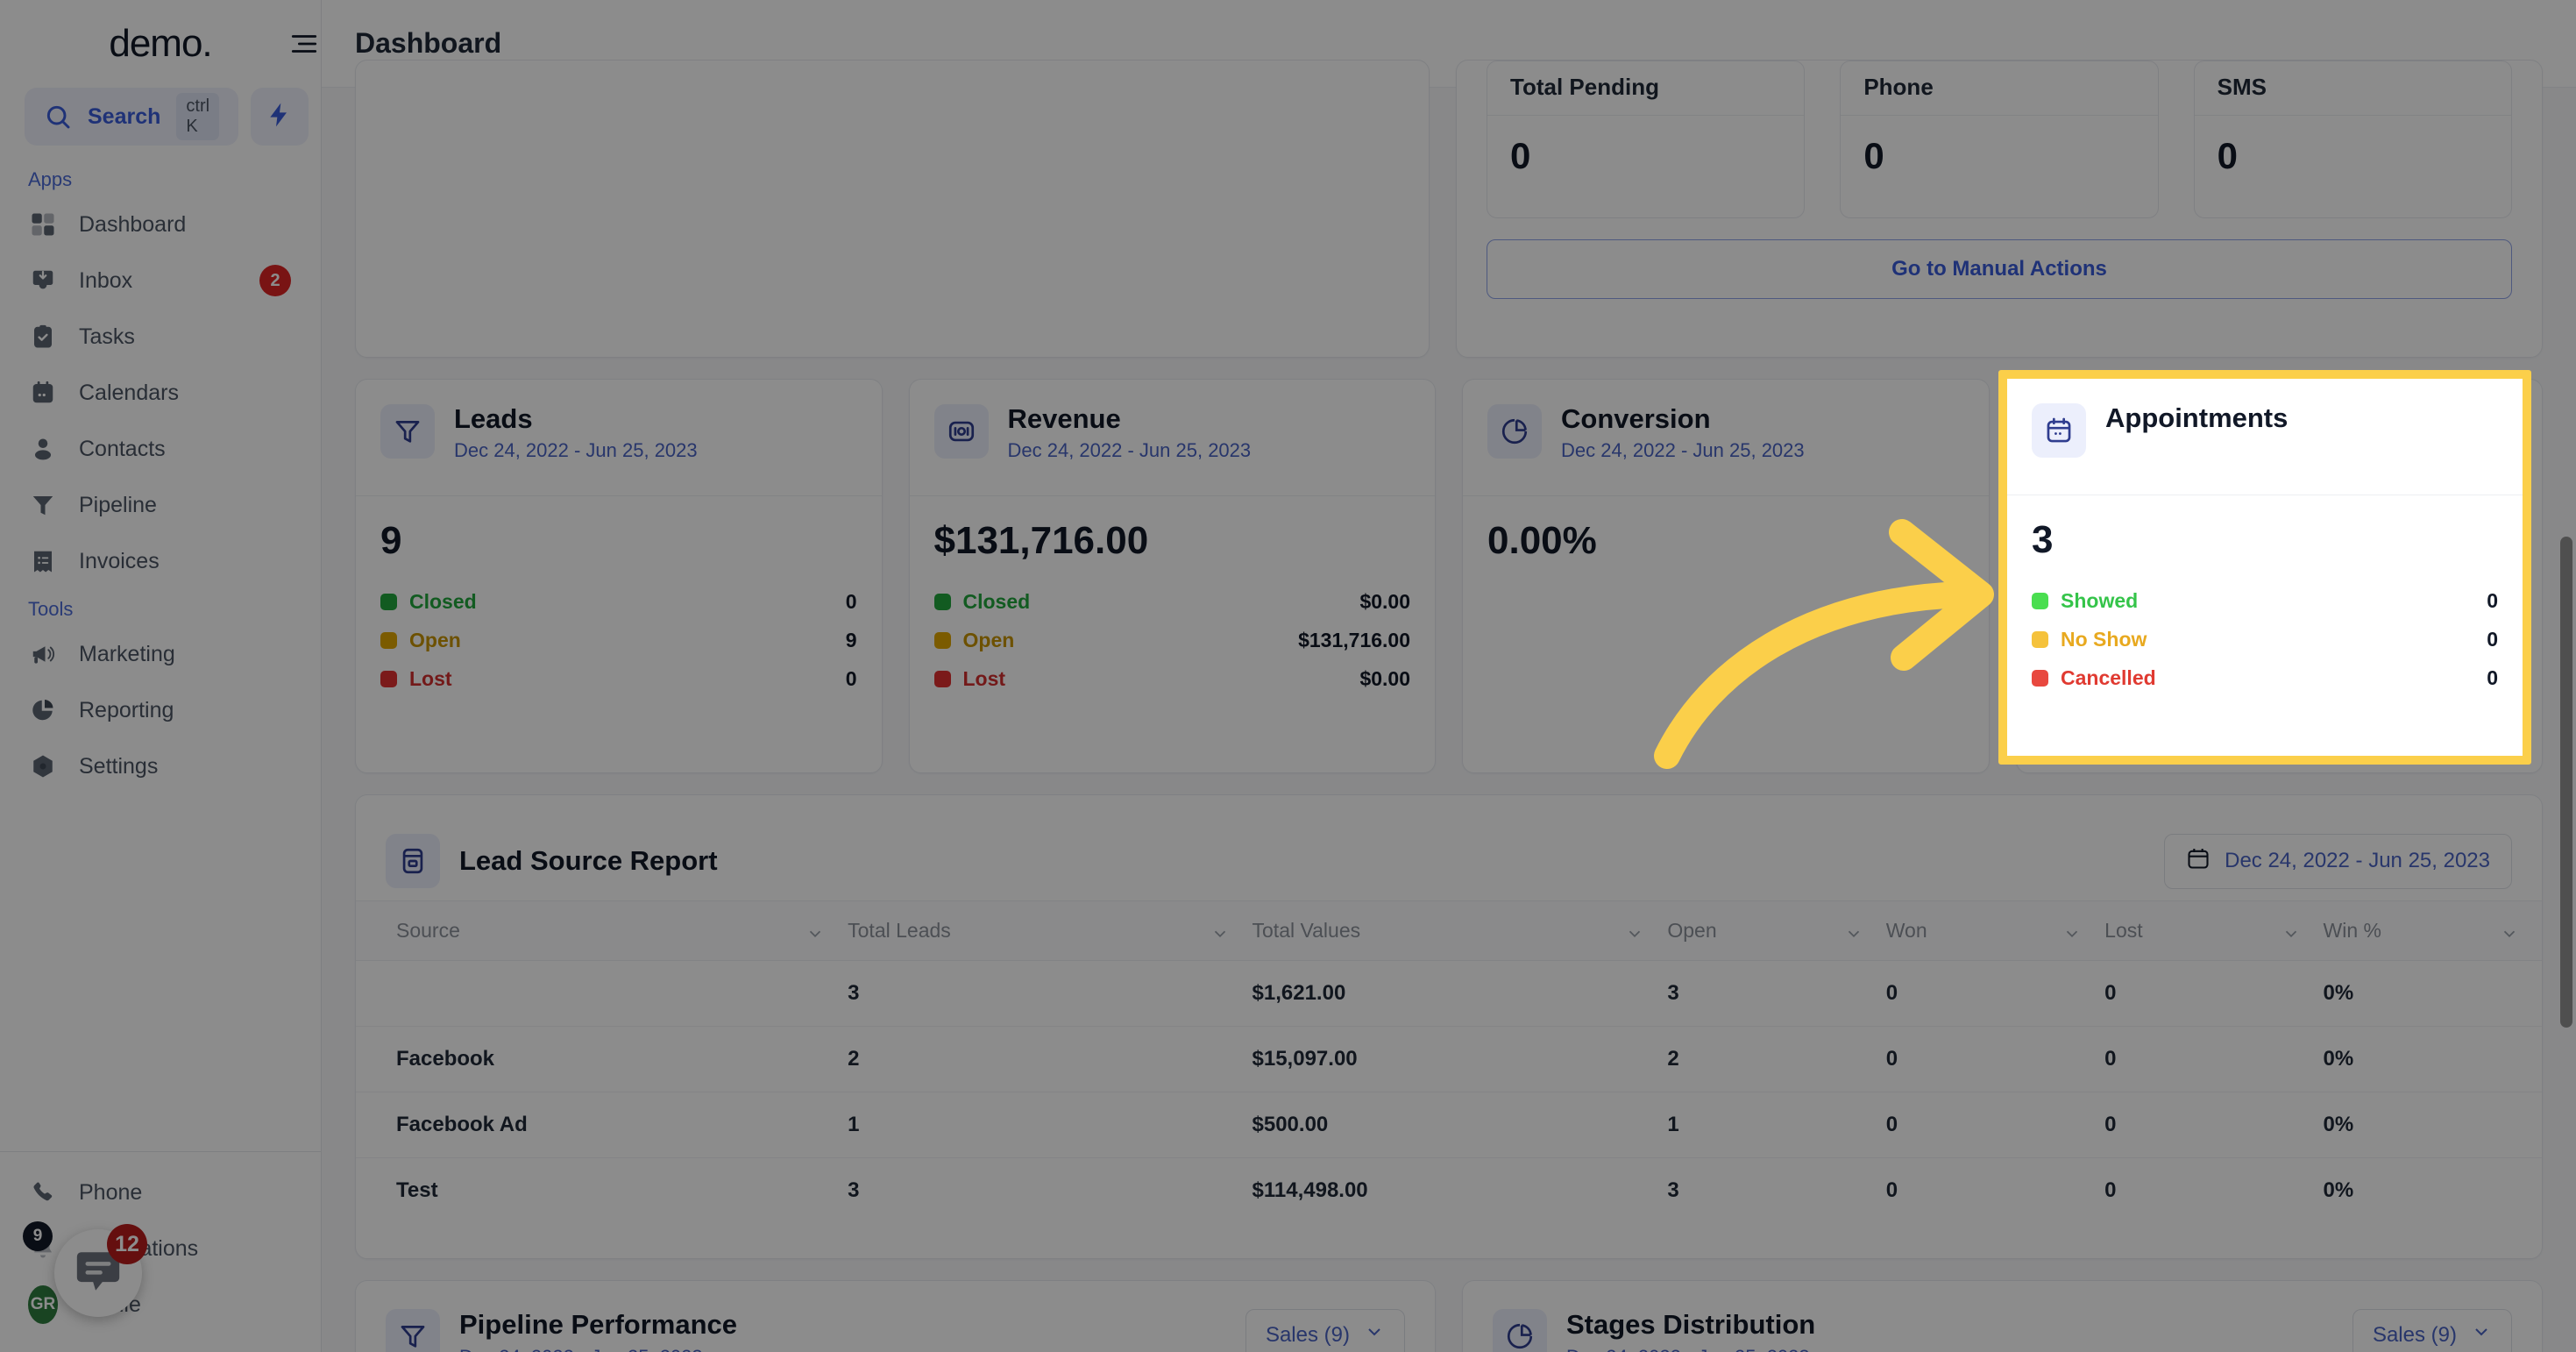 The image size is (2576, 1352). What do you see at coordinates (2265, 600) in the screenshot?
I see `legend-row-showed: Showed 0` at bounding box center [2265, 600].